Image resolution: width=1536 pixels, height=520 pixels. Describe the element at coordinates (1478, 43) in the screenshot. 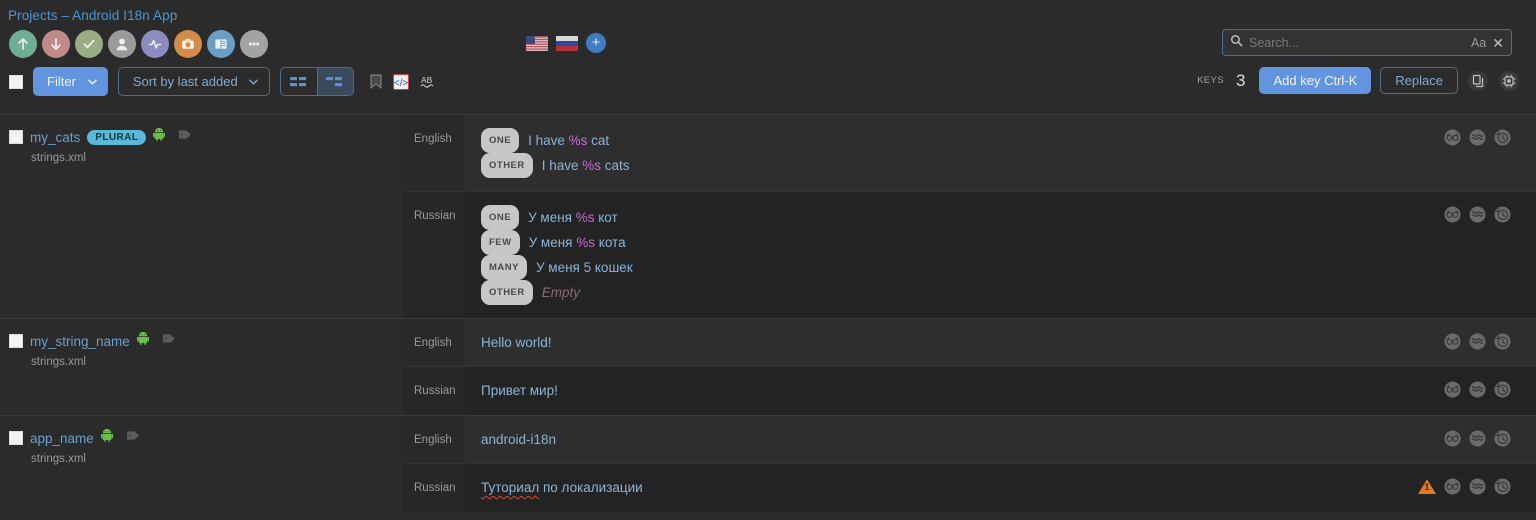

I see `match-case-icon: Aa` at that location.